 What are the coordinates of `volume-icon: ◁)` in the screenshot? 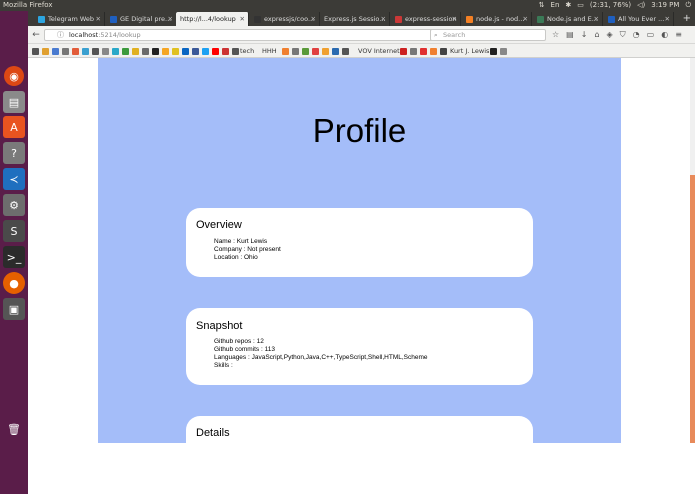 It's located at (641, 5).